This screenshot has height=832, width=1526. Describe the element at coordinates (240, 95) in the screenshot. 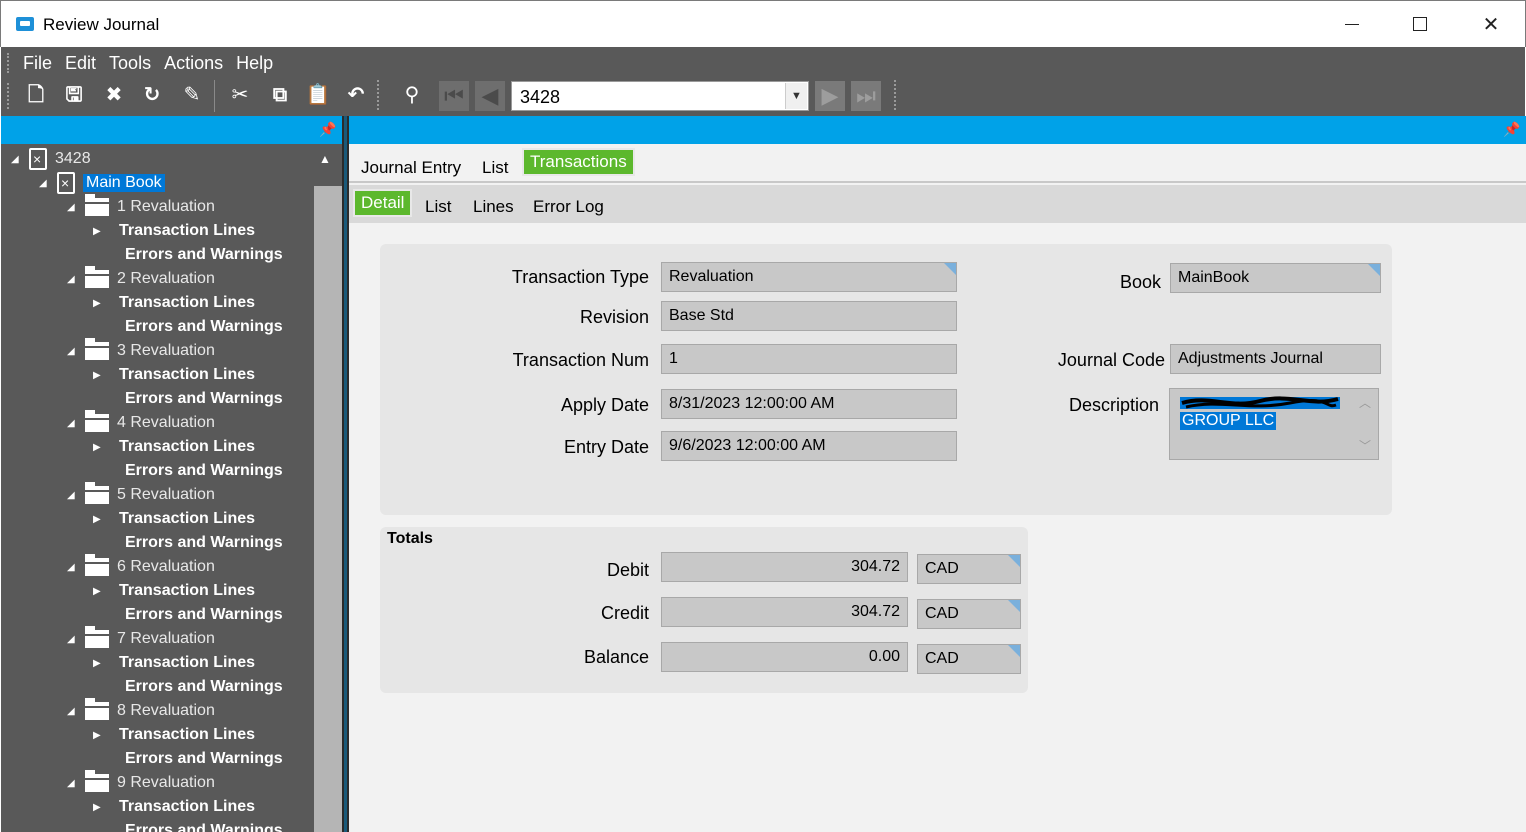

I see `cut-icon: ✂` at that location.